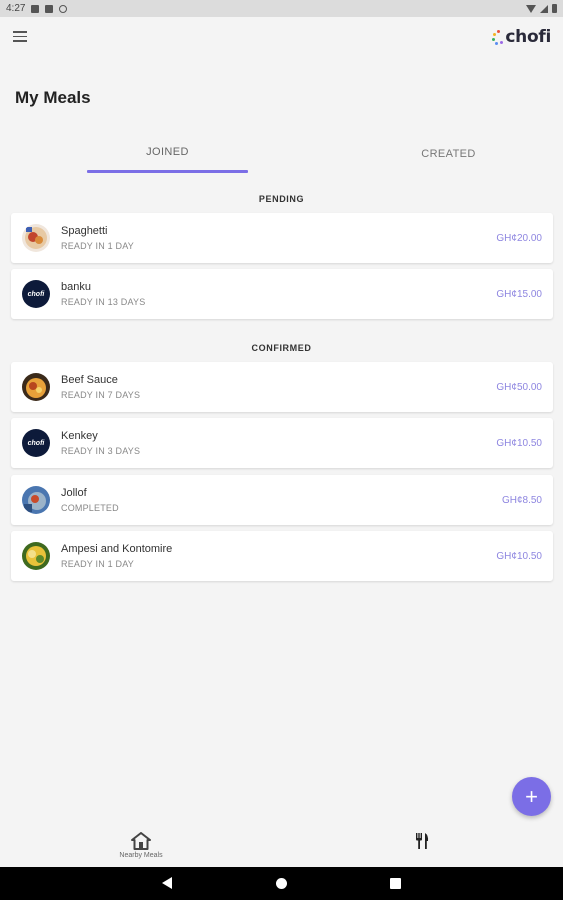 The height and width of the screenshot is (900, 563). What do you see at coordinates (281, 158) in the screenshot?
I see `tab-bar: JOINED CREATED` at bounding box center [281, 158].